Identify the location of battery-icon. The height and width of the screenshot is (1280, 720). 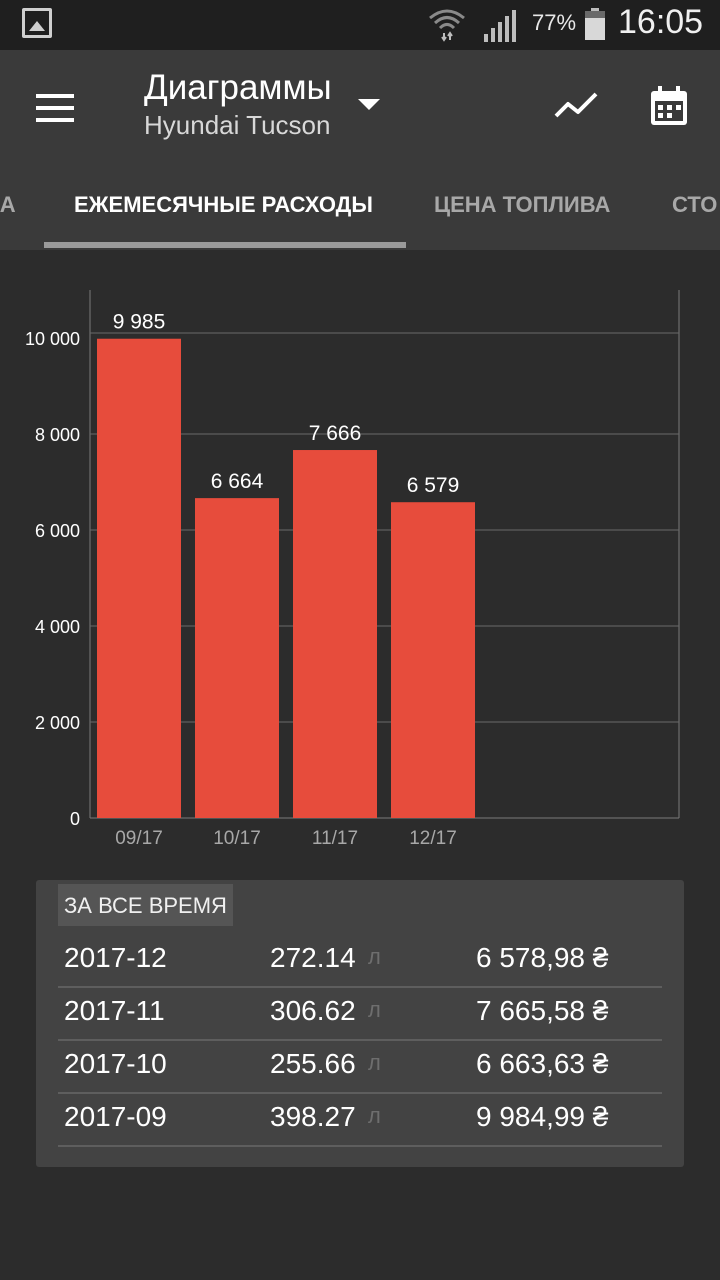
(595, 24).